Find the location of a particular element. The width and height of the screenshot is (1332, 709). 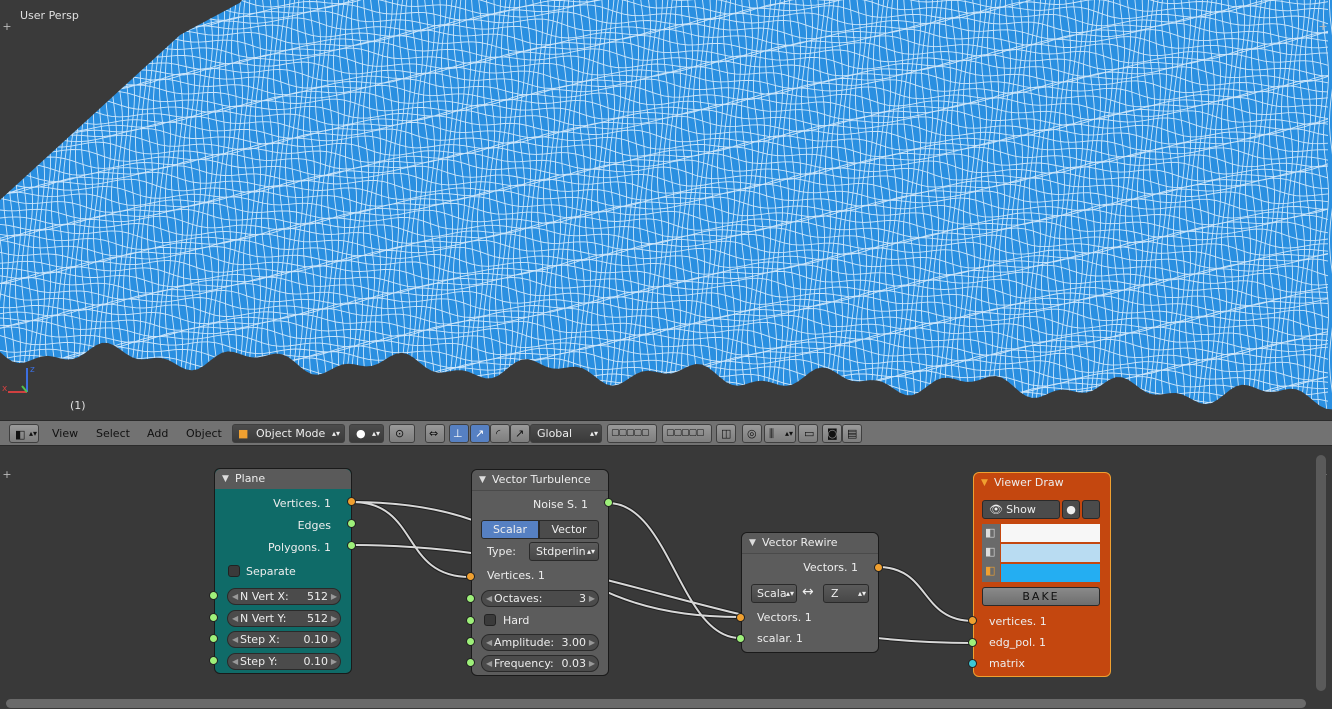

plane-stepx-socket is located at coordinates (213, 638).